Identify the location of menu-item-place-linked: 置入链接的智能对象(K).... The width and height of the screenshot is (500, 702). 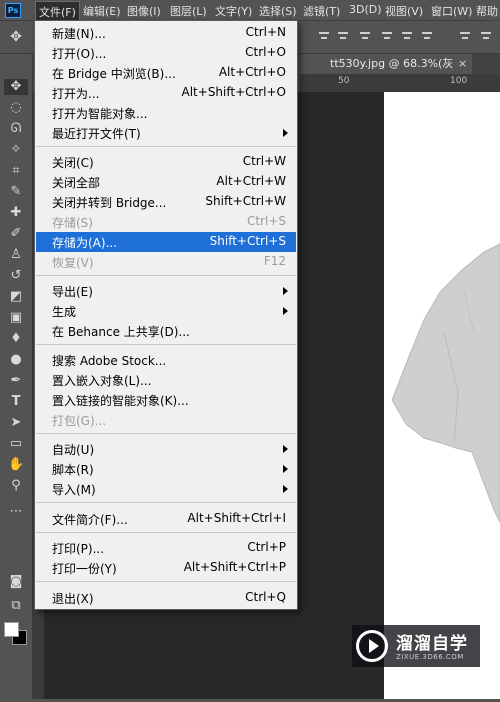
(166, 400).